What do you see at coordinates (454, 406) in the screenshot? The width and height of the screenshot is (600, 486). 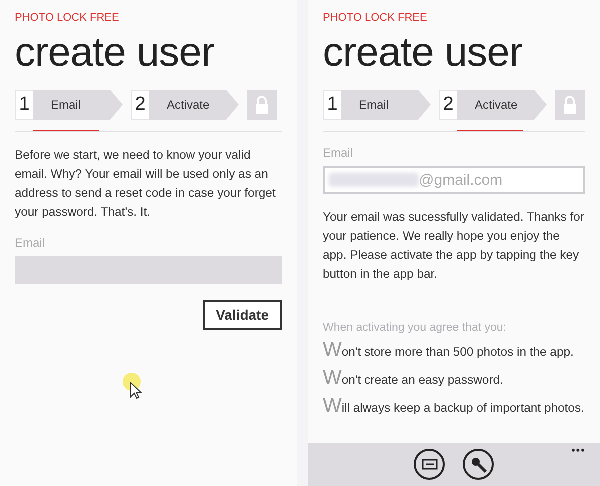 I see `agreement-item: Will always keep a backup of important photos.` at bounding box center [454, 406].